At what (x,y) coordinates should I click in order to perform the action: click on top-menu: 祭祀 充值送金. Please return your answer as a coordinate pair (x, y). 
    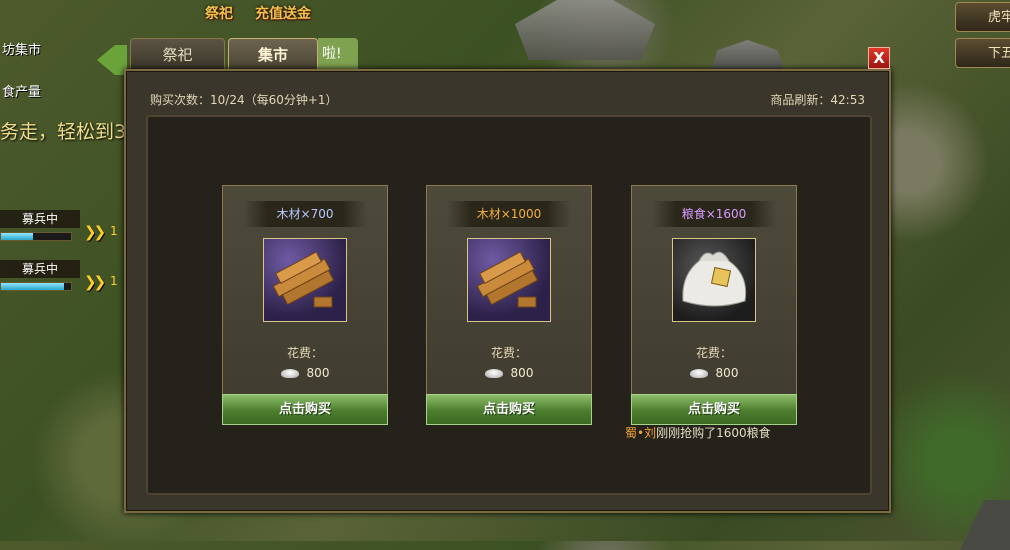
    Looking at the image, I should click on (258, 13).